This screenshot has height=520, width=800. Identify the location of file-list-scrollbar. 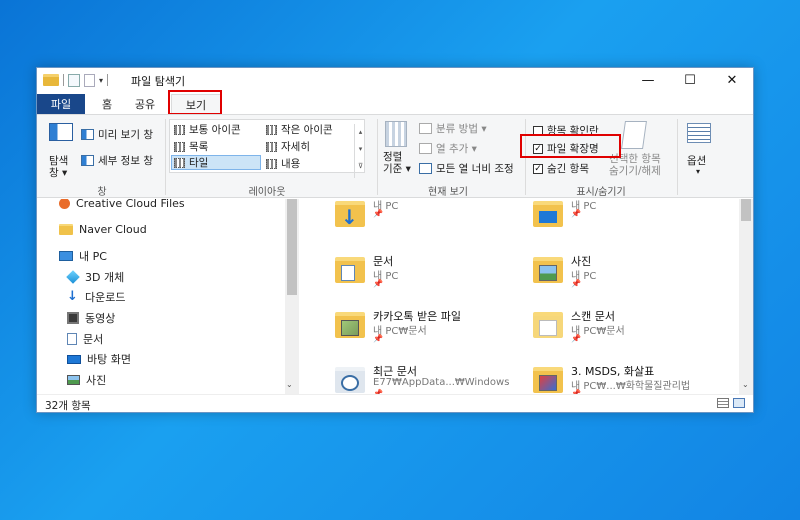
(746, 296).